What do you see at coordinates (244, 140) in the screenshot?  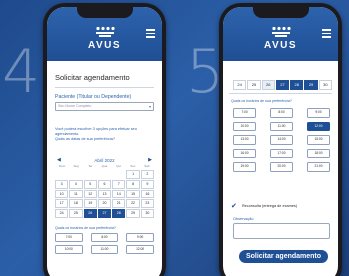 I see `time-option-button: 13:00` at bounding box center [244, 140].